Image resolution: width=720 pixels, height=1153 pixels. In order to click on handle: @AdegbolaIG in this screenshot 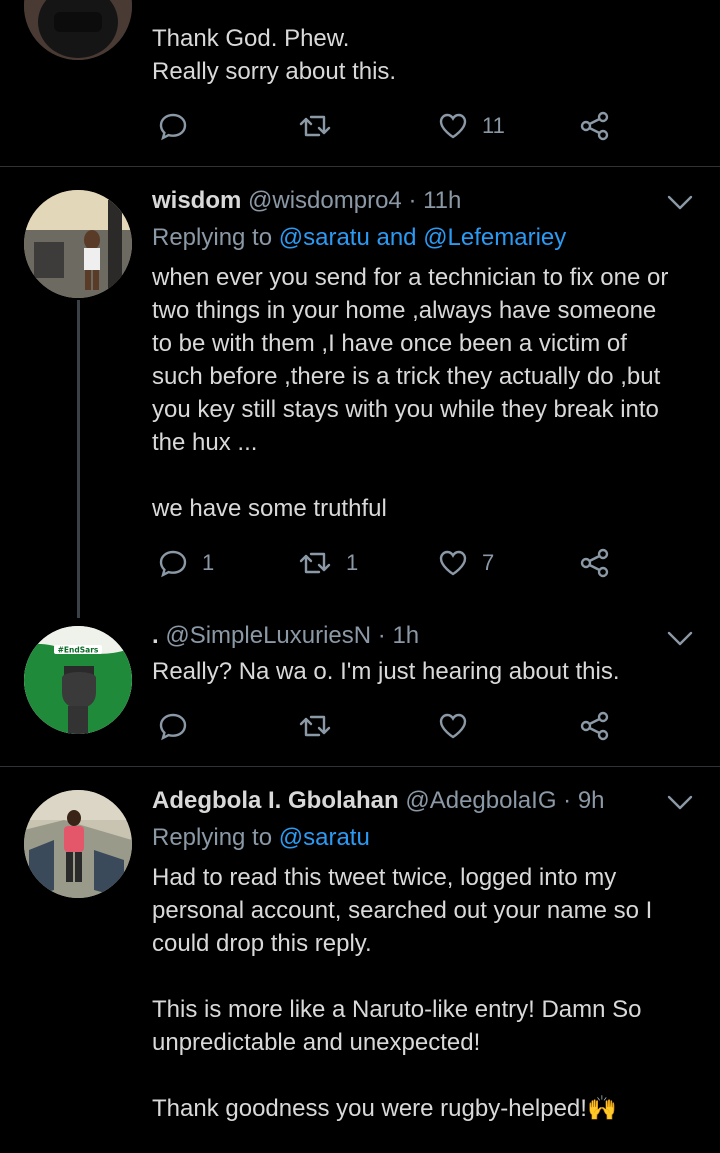, I will do `click(480, 800)`.